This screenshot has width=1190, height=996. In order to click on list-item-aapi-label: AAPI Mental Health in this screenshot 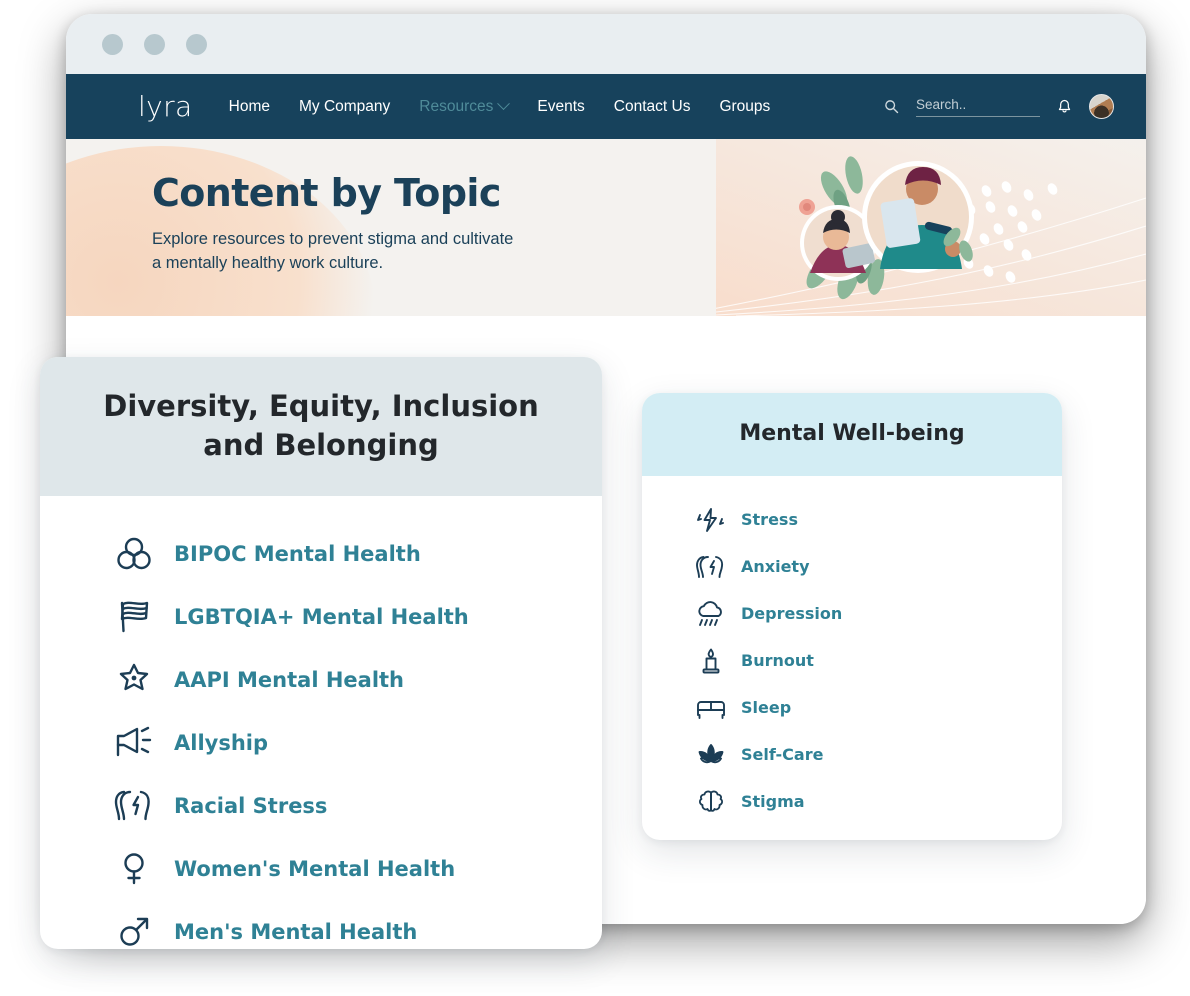, I will do `click(289, 679)`.